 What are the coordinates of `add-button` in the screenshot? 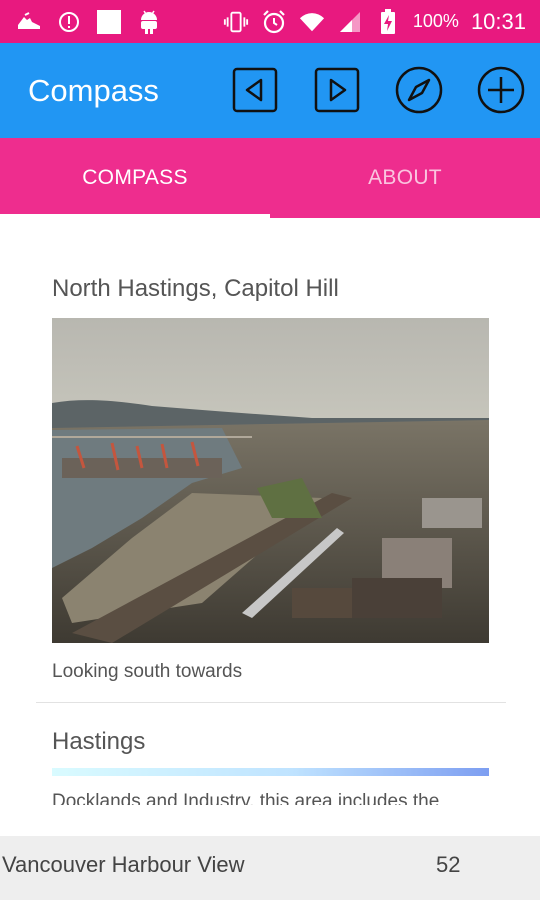 It's located at (501, 90).